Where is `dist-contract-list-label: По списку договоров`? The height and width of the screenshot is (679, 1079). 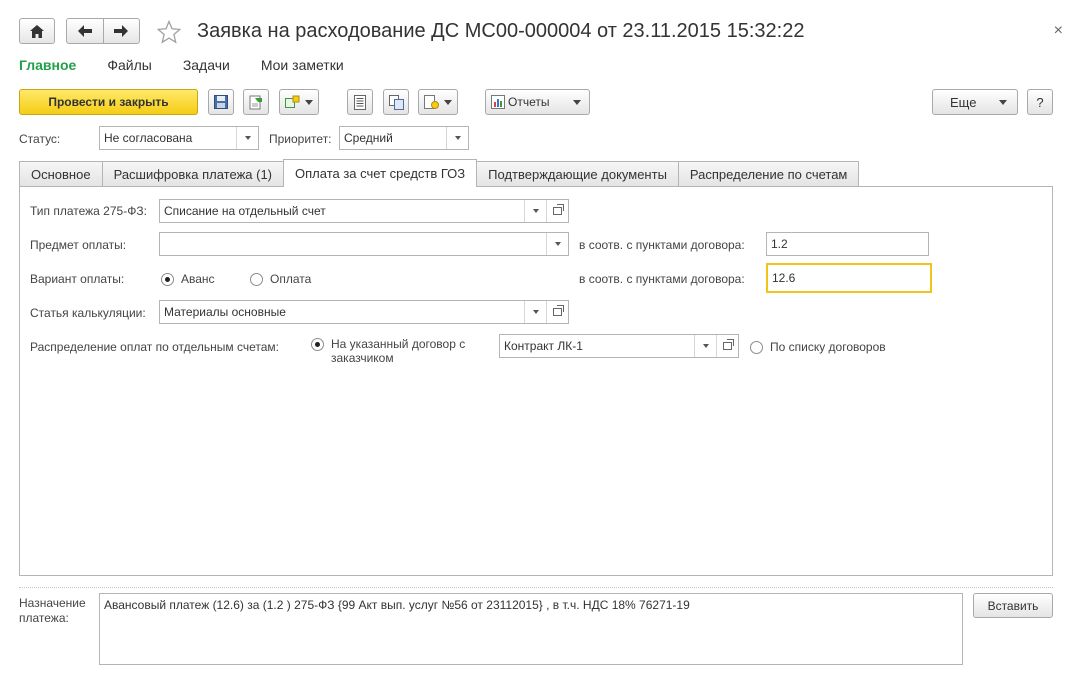
dist-contract-list-label: По списку договоров is located at coordinates (828, 347).